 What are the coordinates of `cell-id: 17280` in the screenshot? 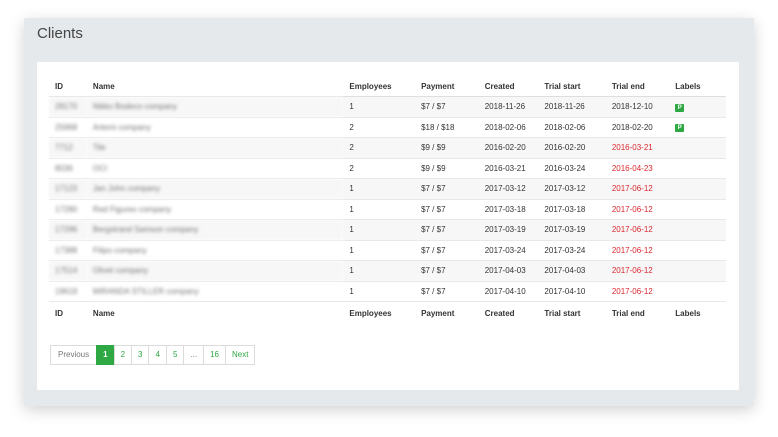 It's located at (68, 209).